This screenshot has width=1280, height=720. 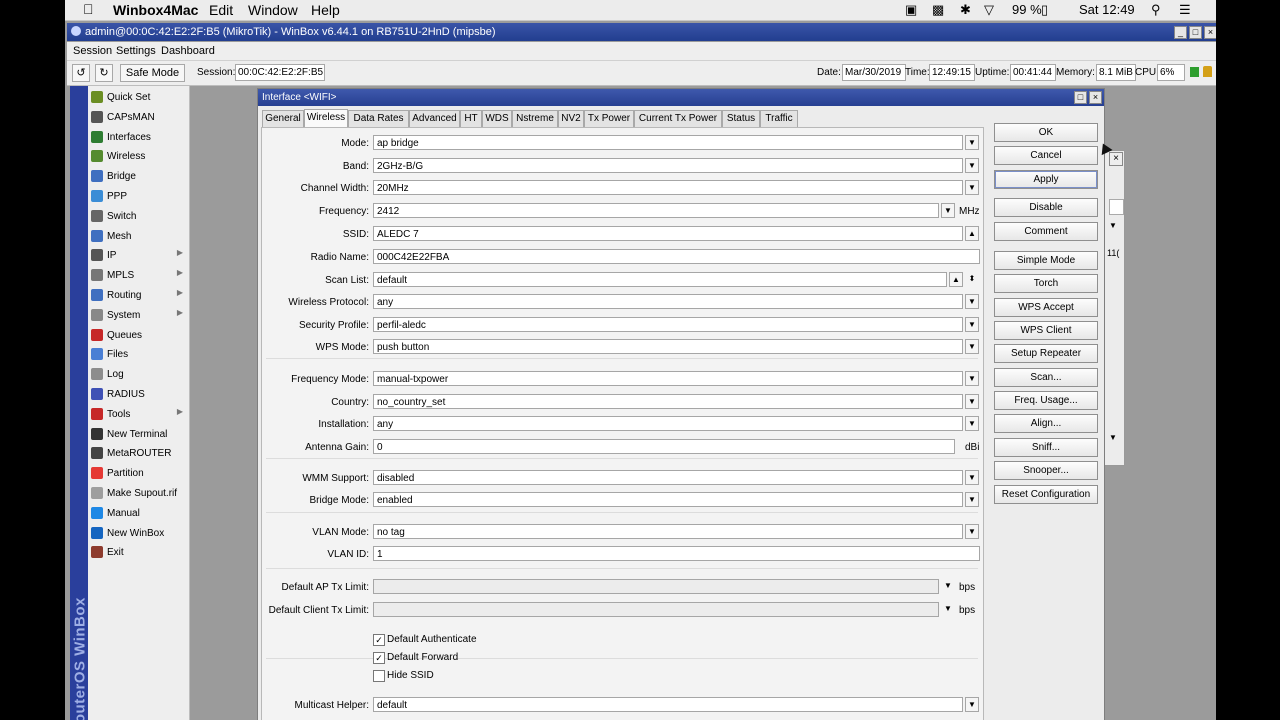 I want to click on apply-button: Apply, so click(x=1046, y=179).